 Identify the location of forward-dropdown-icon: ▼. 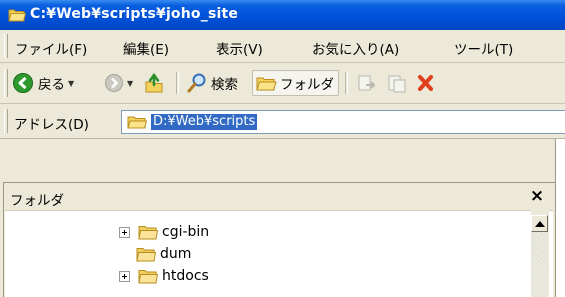
(130, 83).